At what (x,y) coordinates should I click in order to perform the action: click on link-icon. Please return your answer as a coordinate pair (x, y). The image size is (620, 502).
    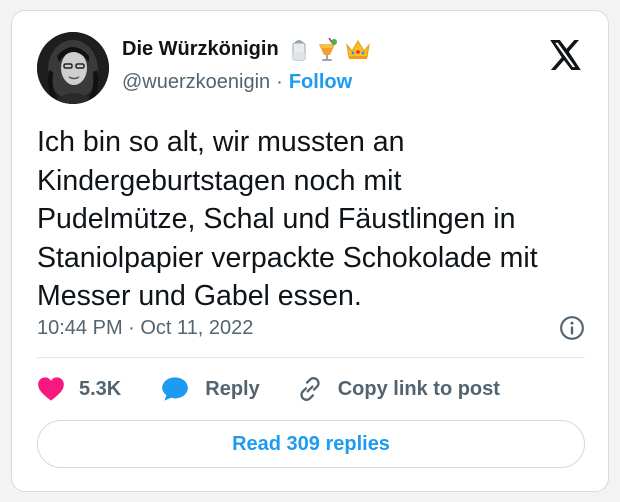
    Looking at the image, I should click on (310, 389).